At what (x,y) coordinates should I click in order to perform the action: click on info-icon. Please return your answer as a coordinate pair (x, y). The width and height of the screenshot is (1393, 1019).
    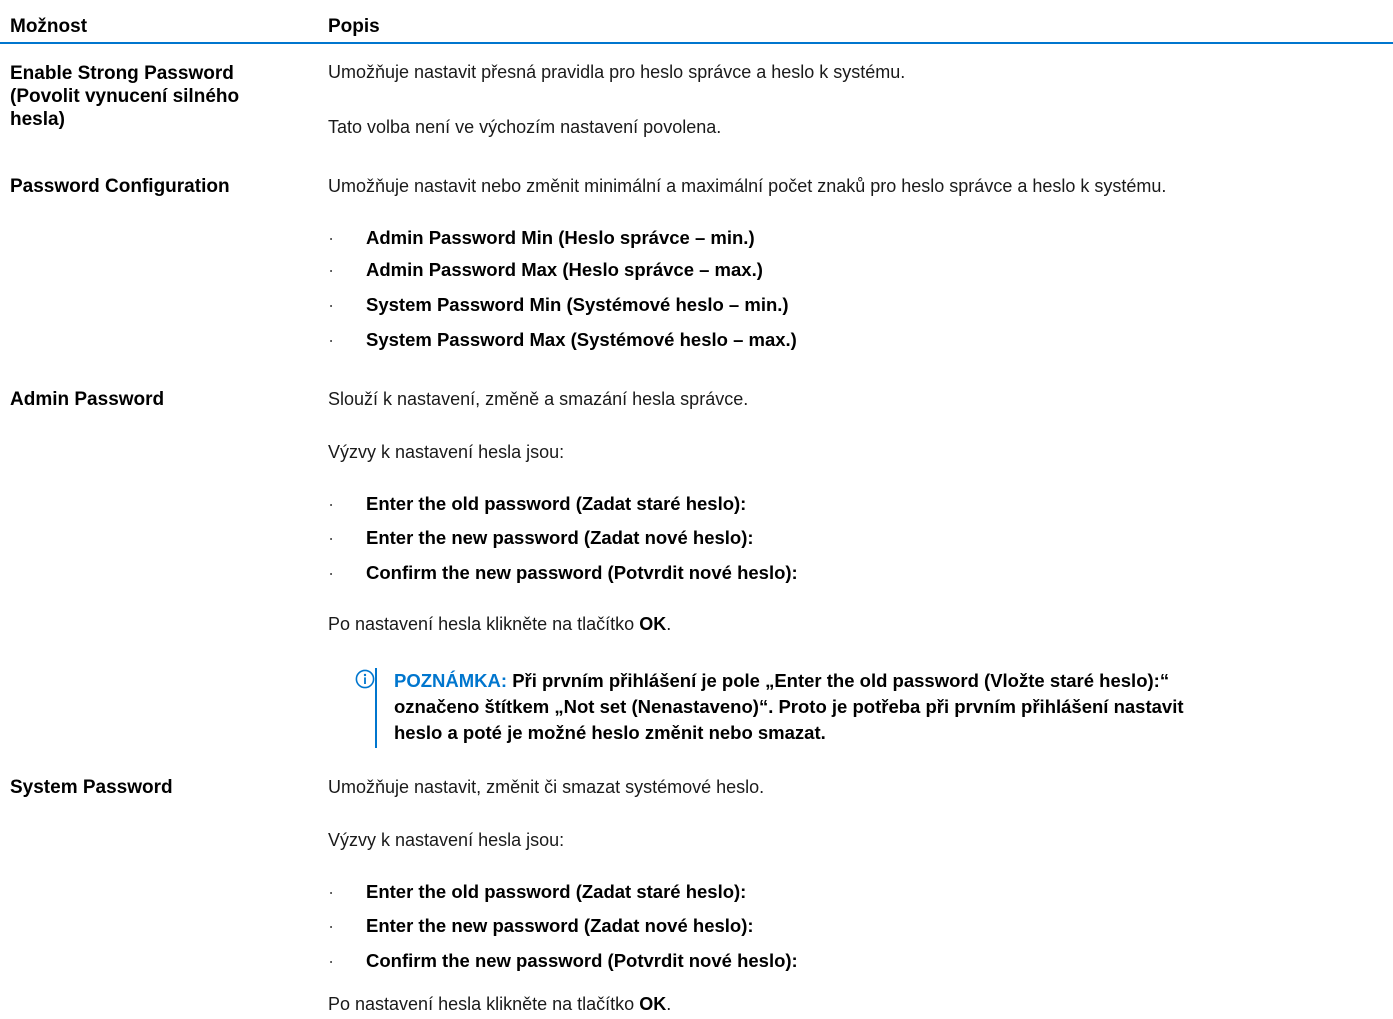
    Looking at the image, I should click on (365, 679).